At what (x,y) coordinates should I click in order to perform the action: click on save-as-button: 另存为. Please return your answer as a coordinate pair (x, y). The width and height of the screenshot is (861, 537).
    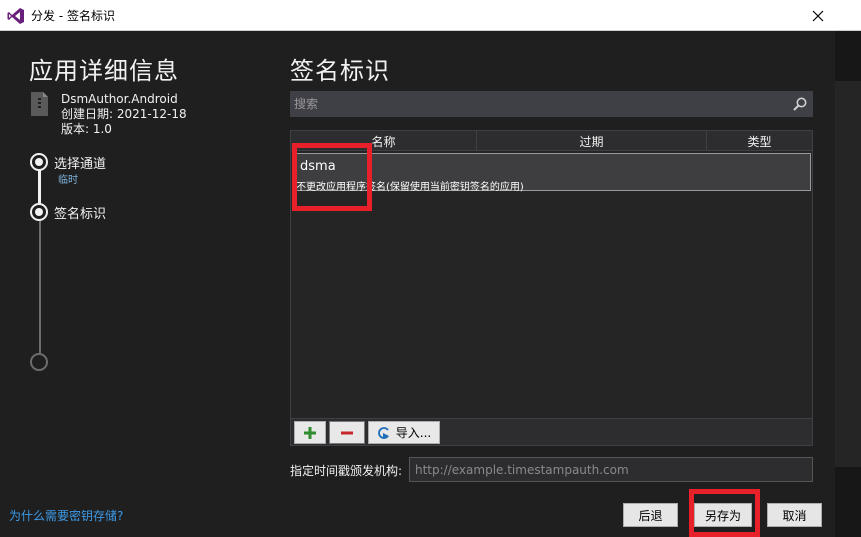
    Looking at the image, I should click on (723, 515).